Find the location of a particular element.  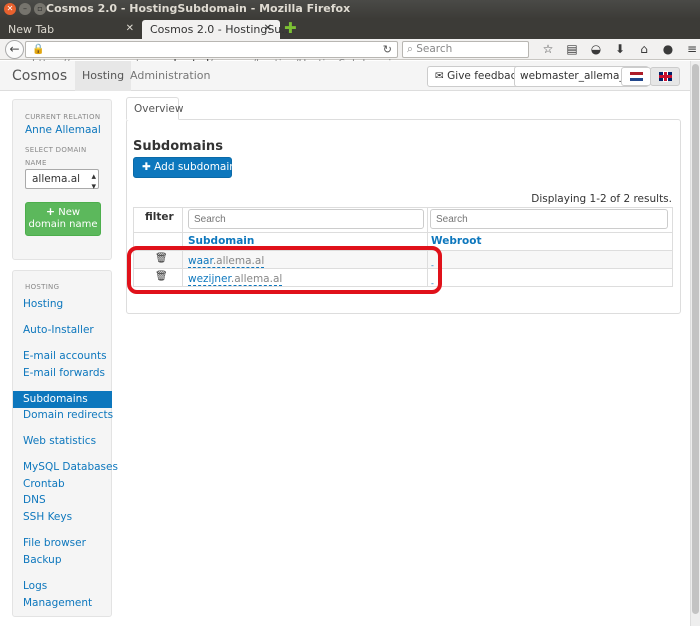

sidebar-item-web-statistics: Web statistics is located at coordinates (59, 441).